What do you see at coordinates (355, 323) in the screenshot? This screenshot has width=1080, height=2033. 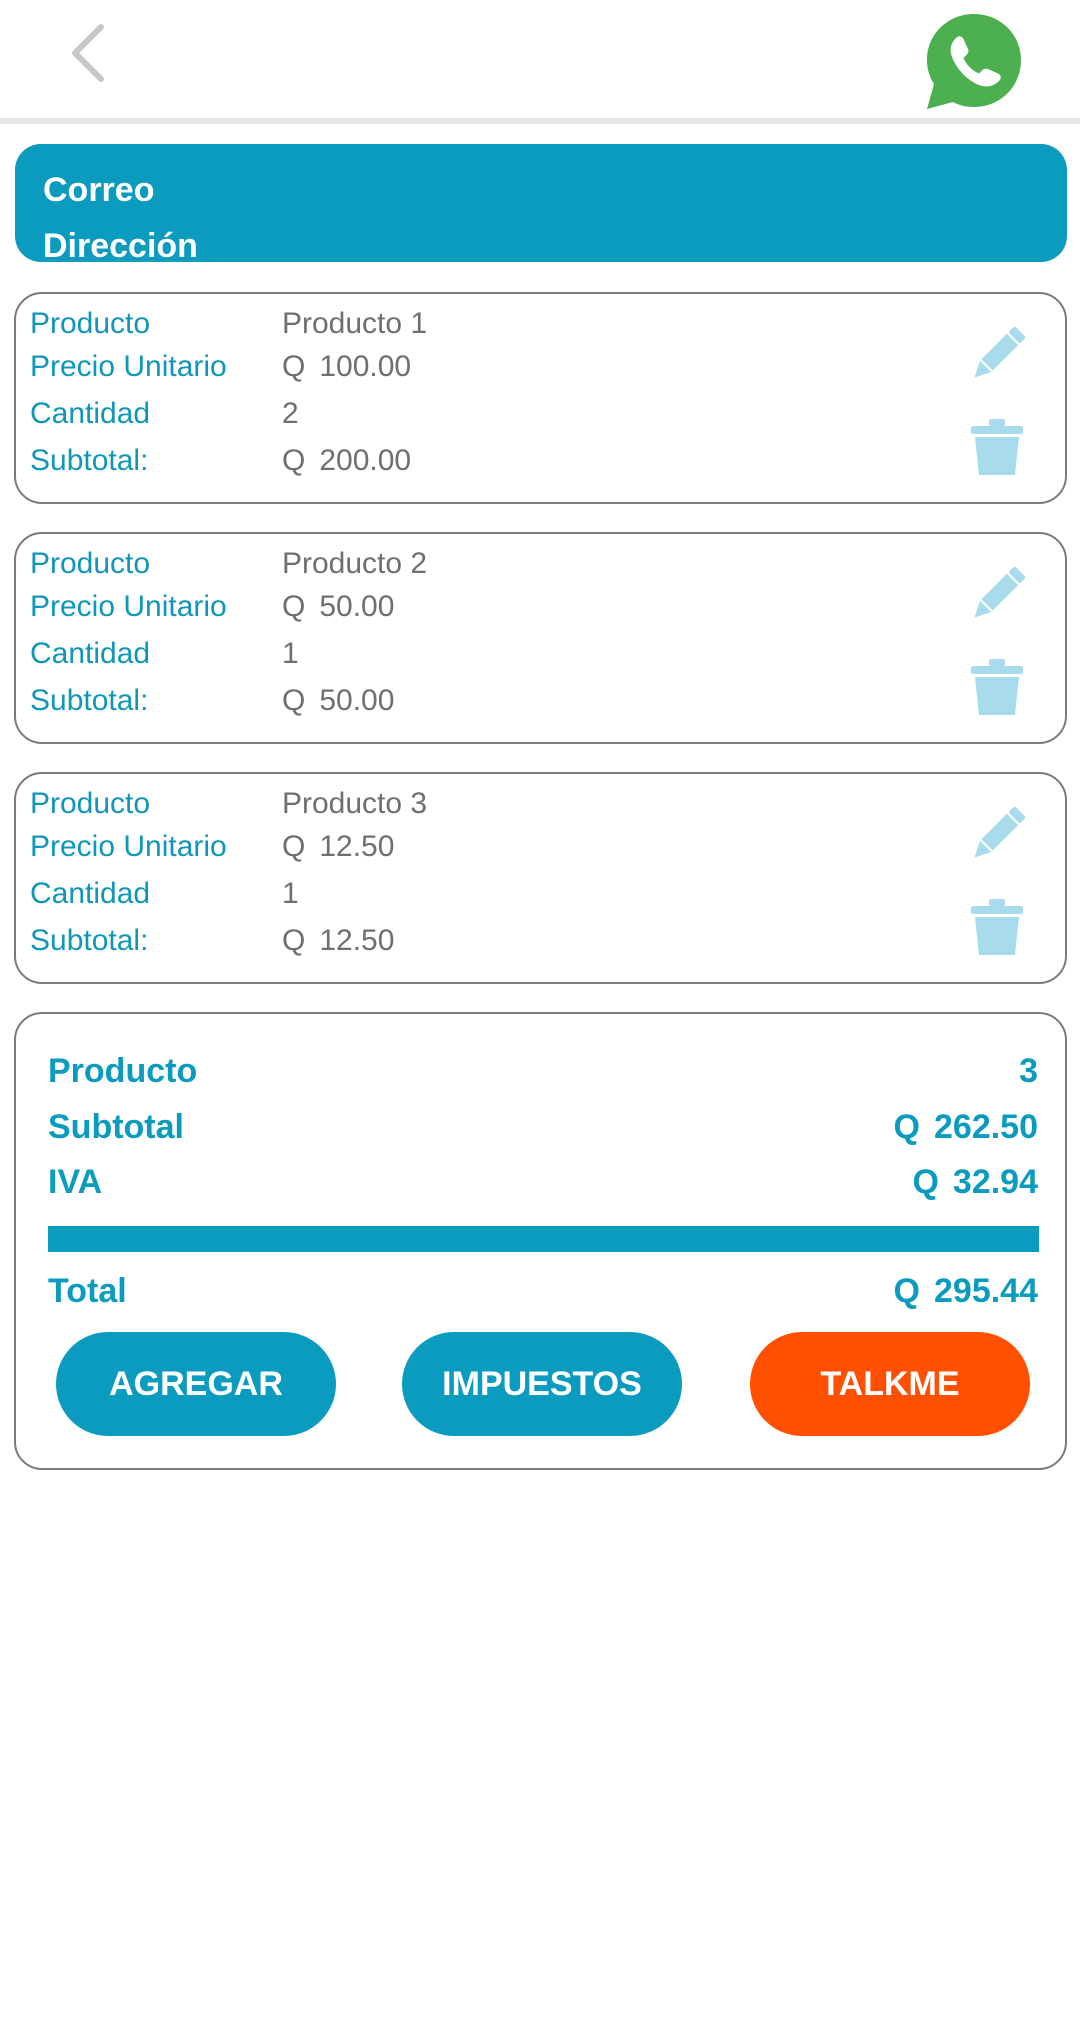 I see `product-name: Producto 1` at bounding box center [355, 323].